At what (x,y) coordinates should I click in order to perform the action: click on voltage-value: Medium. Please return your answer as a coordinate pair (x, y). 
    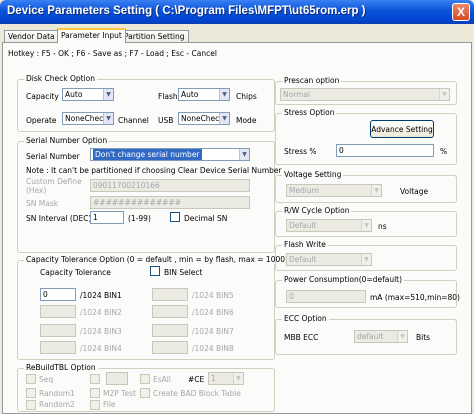
    Looking at the image, I should click on (304, 190).